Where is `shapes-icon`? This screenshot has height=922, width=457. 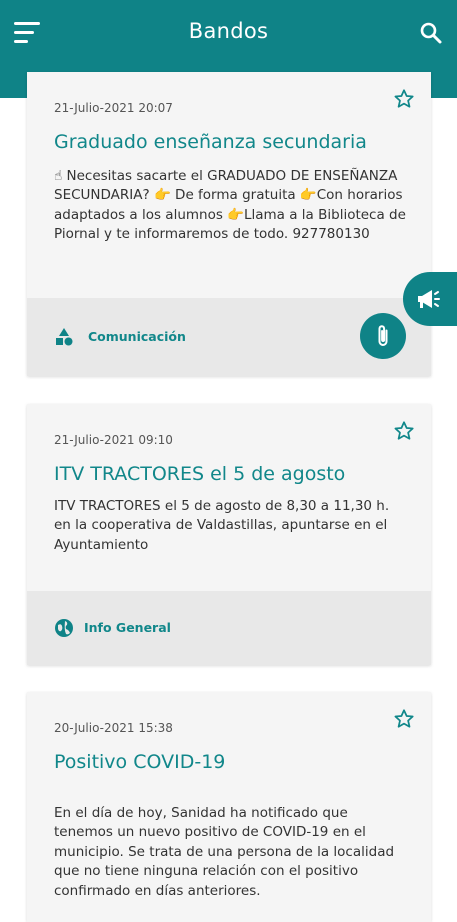 shapes-icon is located at coordinates (64, 337).